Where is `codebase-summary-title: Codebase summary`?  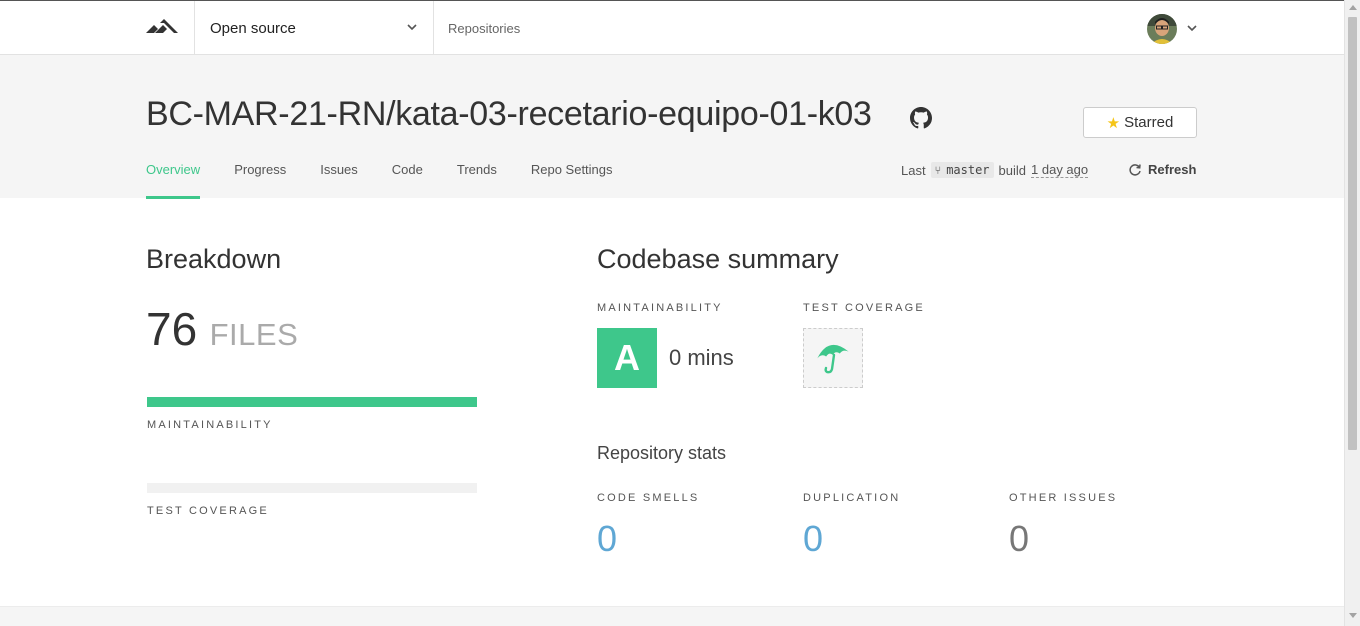 codebase-summary-title: Codebase summary is located at coordinates (718, 259).